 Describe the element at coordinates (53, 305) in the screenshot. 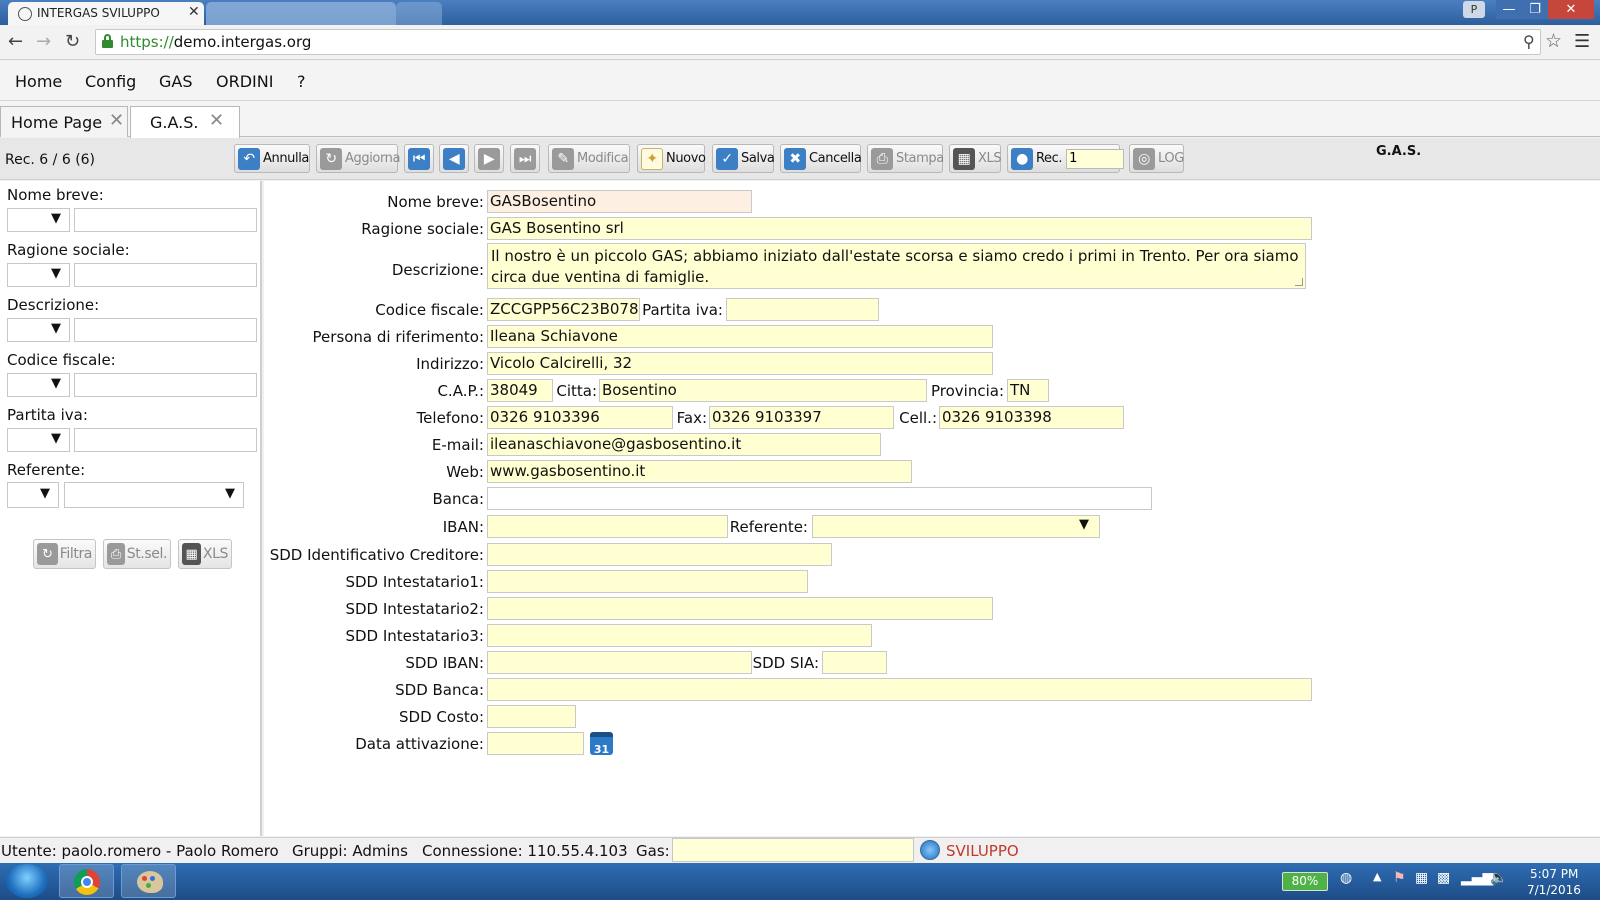

I see `filter-label-descrizione: Descrizione:` at that location.